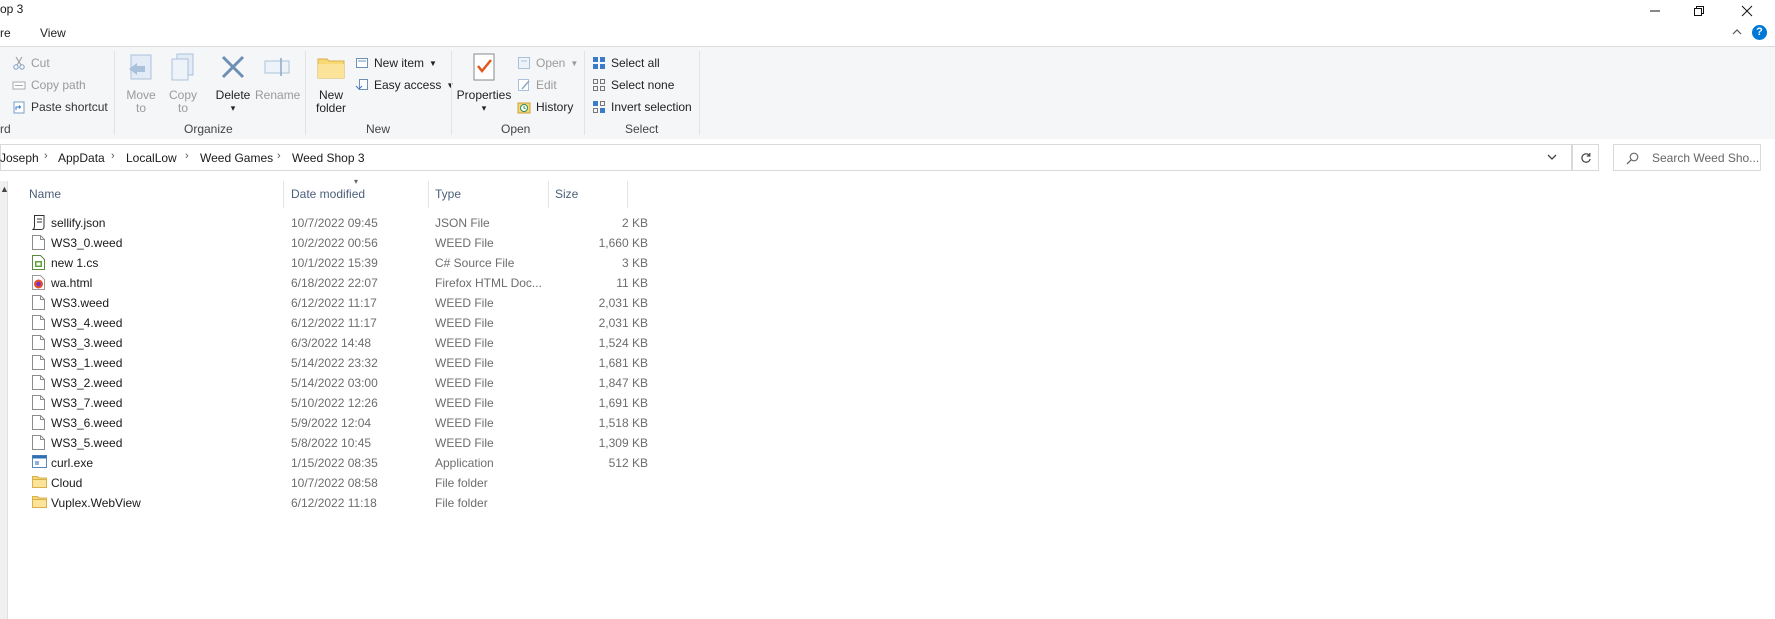 This screenshot has width=1775, height=619. Describe the element at coordinates (475, 263) in the screenshot. I see `file-type: C# Source File` at that location.